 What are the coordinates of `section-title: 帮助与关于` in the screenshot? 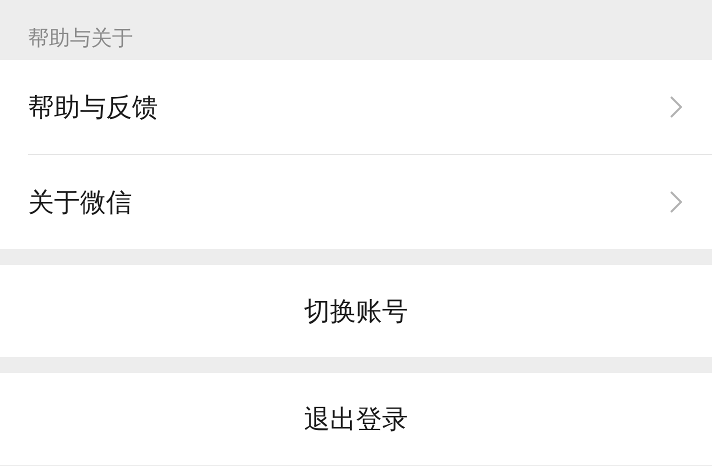 It's located at (80, 38).